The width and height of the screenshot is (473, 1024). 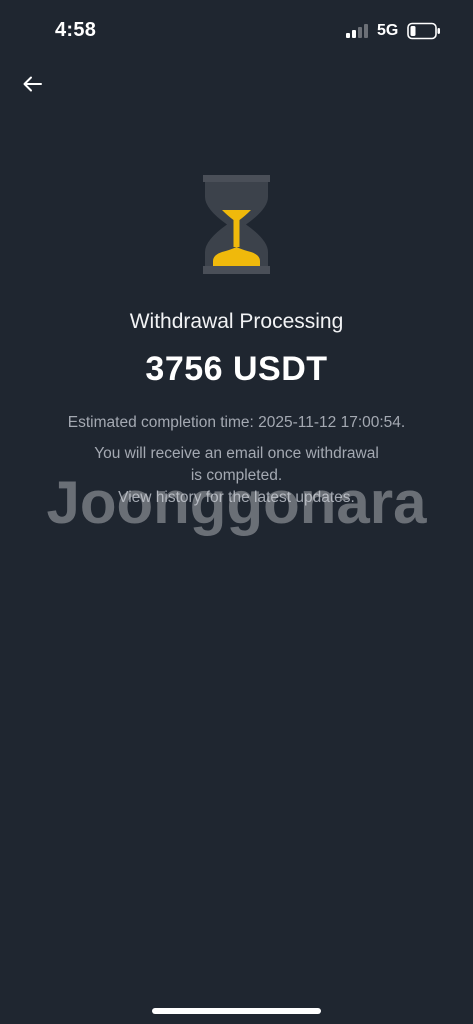 I want to click on back-button, so click(x=33, y=84).